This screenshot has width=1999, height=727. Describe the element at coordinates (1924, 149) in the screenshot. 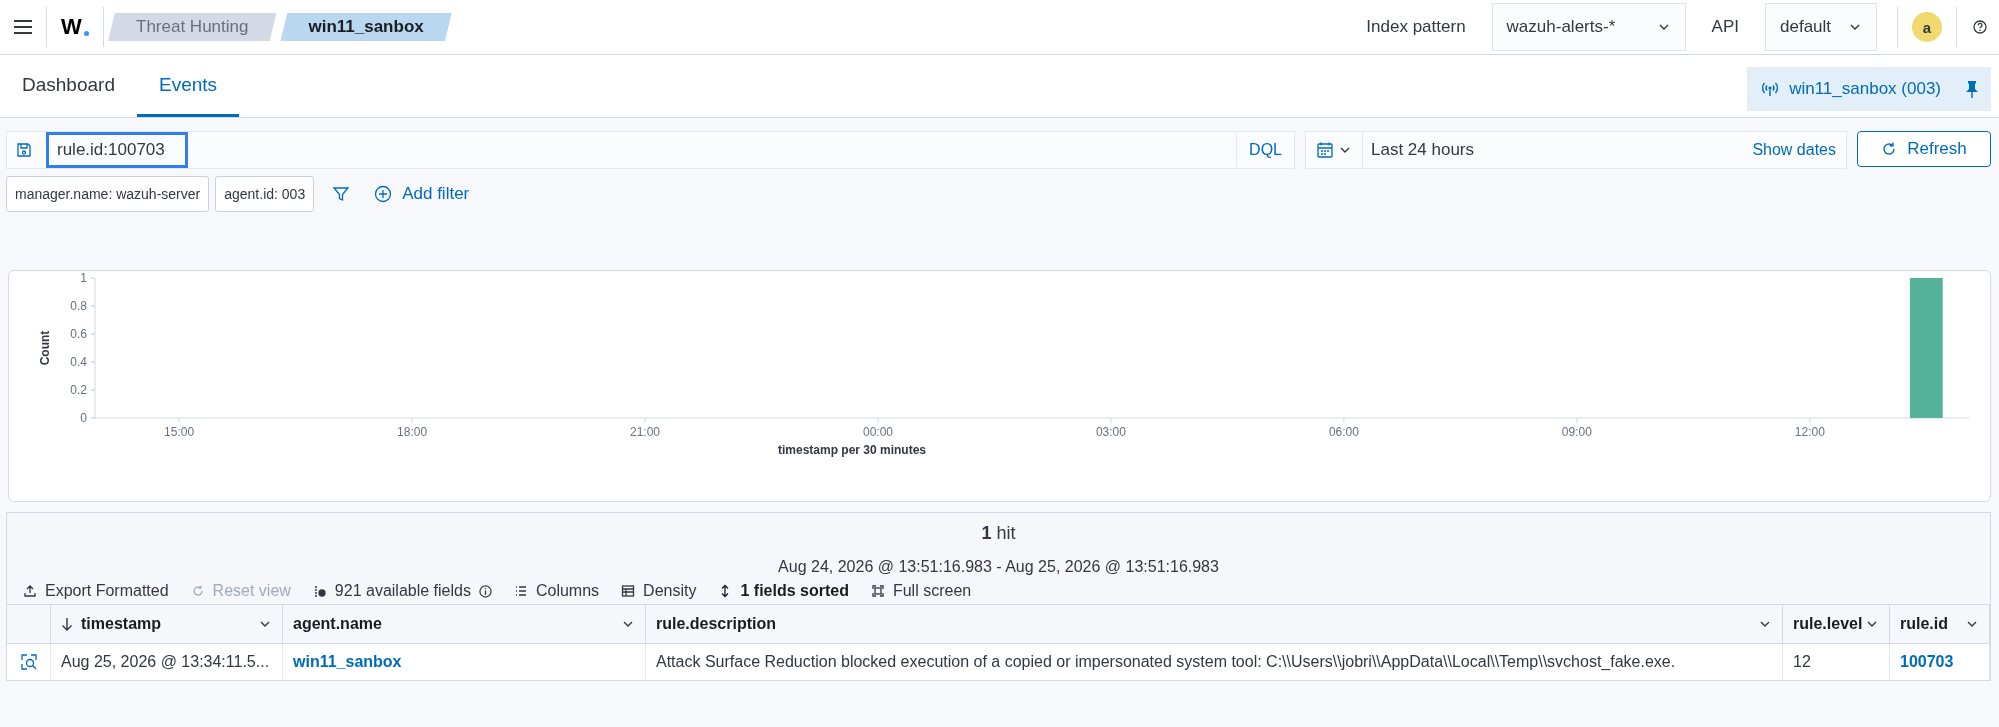

I see `refresh-button: Refresh` at that location.